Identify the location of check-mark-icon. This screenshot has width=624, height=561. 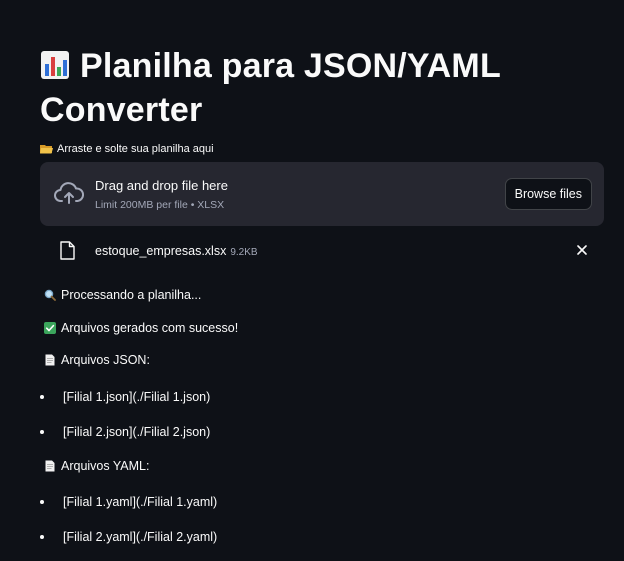
(50, 328).